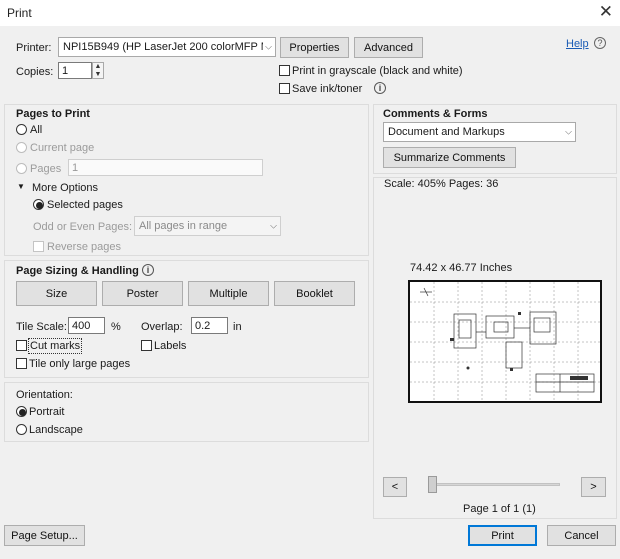 This screenshot has width=620, height=559. Describe the element at coordinates (44, 395) in the screenshot. I see `orientation-title: Orientation:` at that location.